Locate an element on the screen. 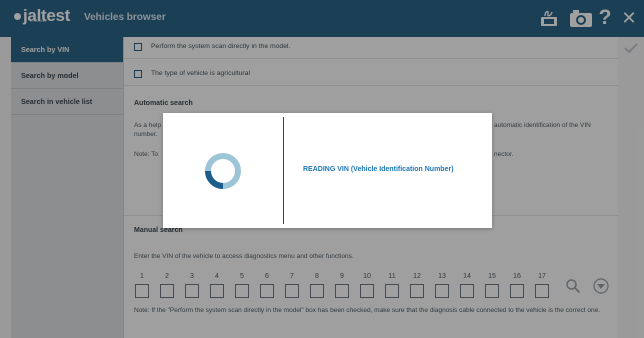  loading-spinner-icon is located at coordinates (223, 171).